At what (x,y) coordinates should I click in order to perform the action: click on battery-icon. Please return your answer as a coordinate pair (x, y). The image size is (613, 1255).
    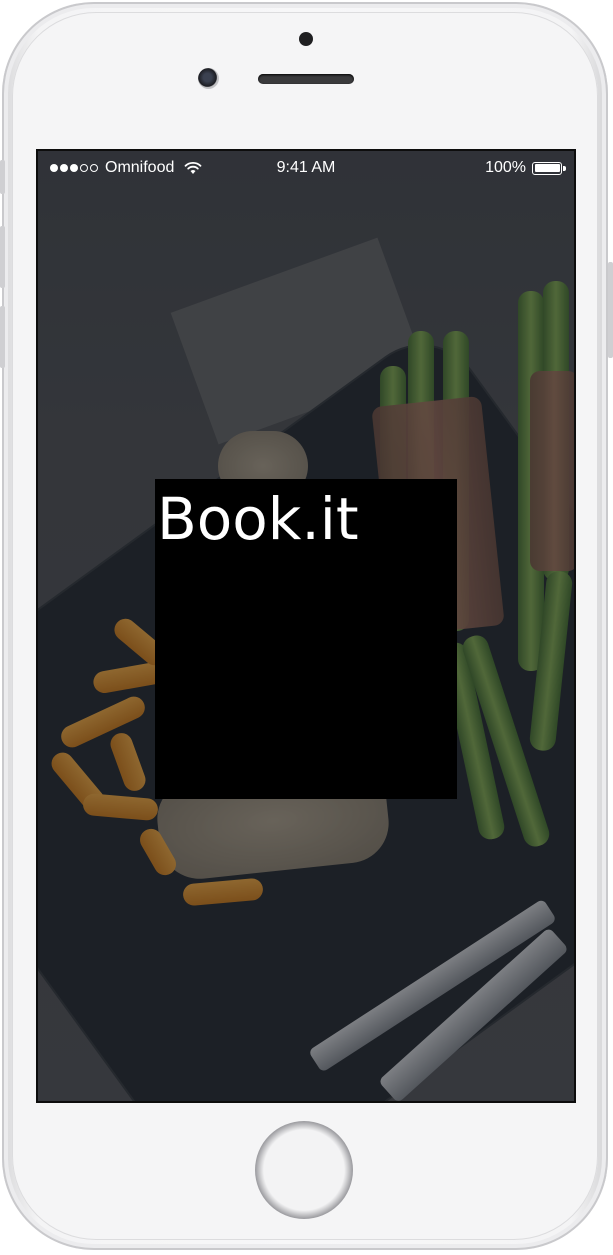
    Looking at the image, I should click on (549, 168).